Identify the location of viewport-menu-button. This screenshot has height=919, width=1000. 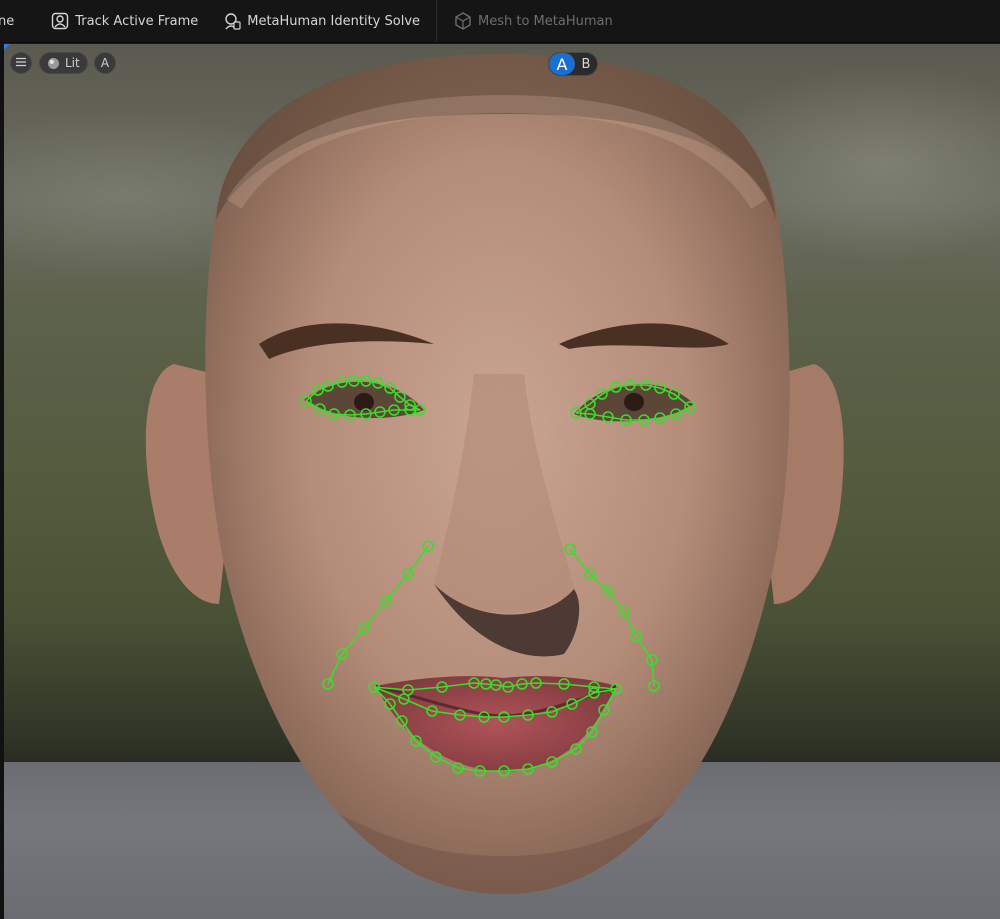
(21, 63).